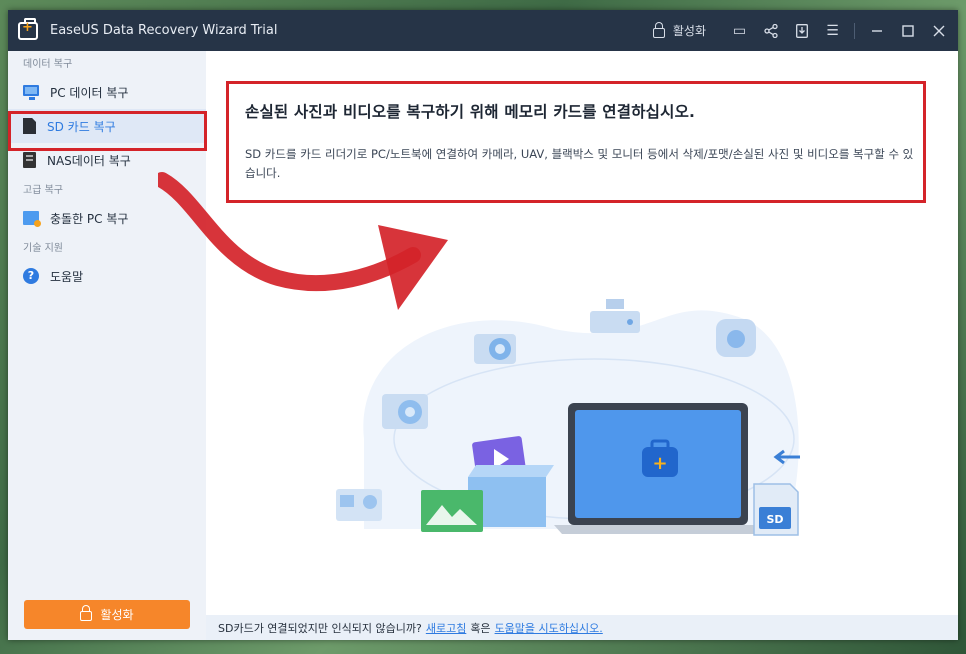  I want to click on monitor-icon, so click(31, 92).